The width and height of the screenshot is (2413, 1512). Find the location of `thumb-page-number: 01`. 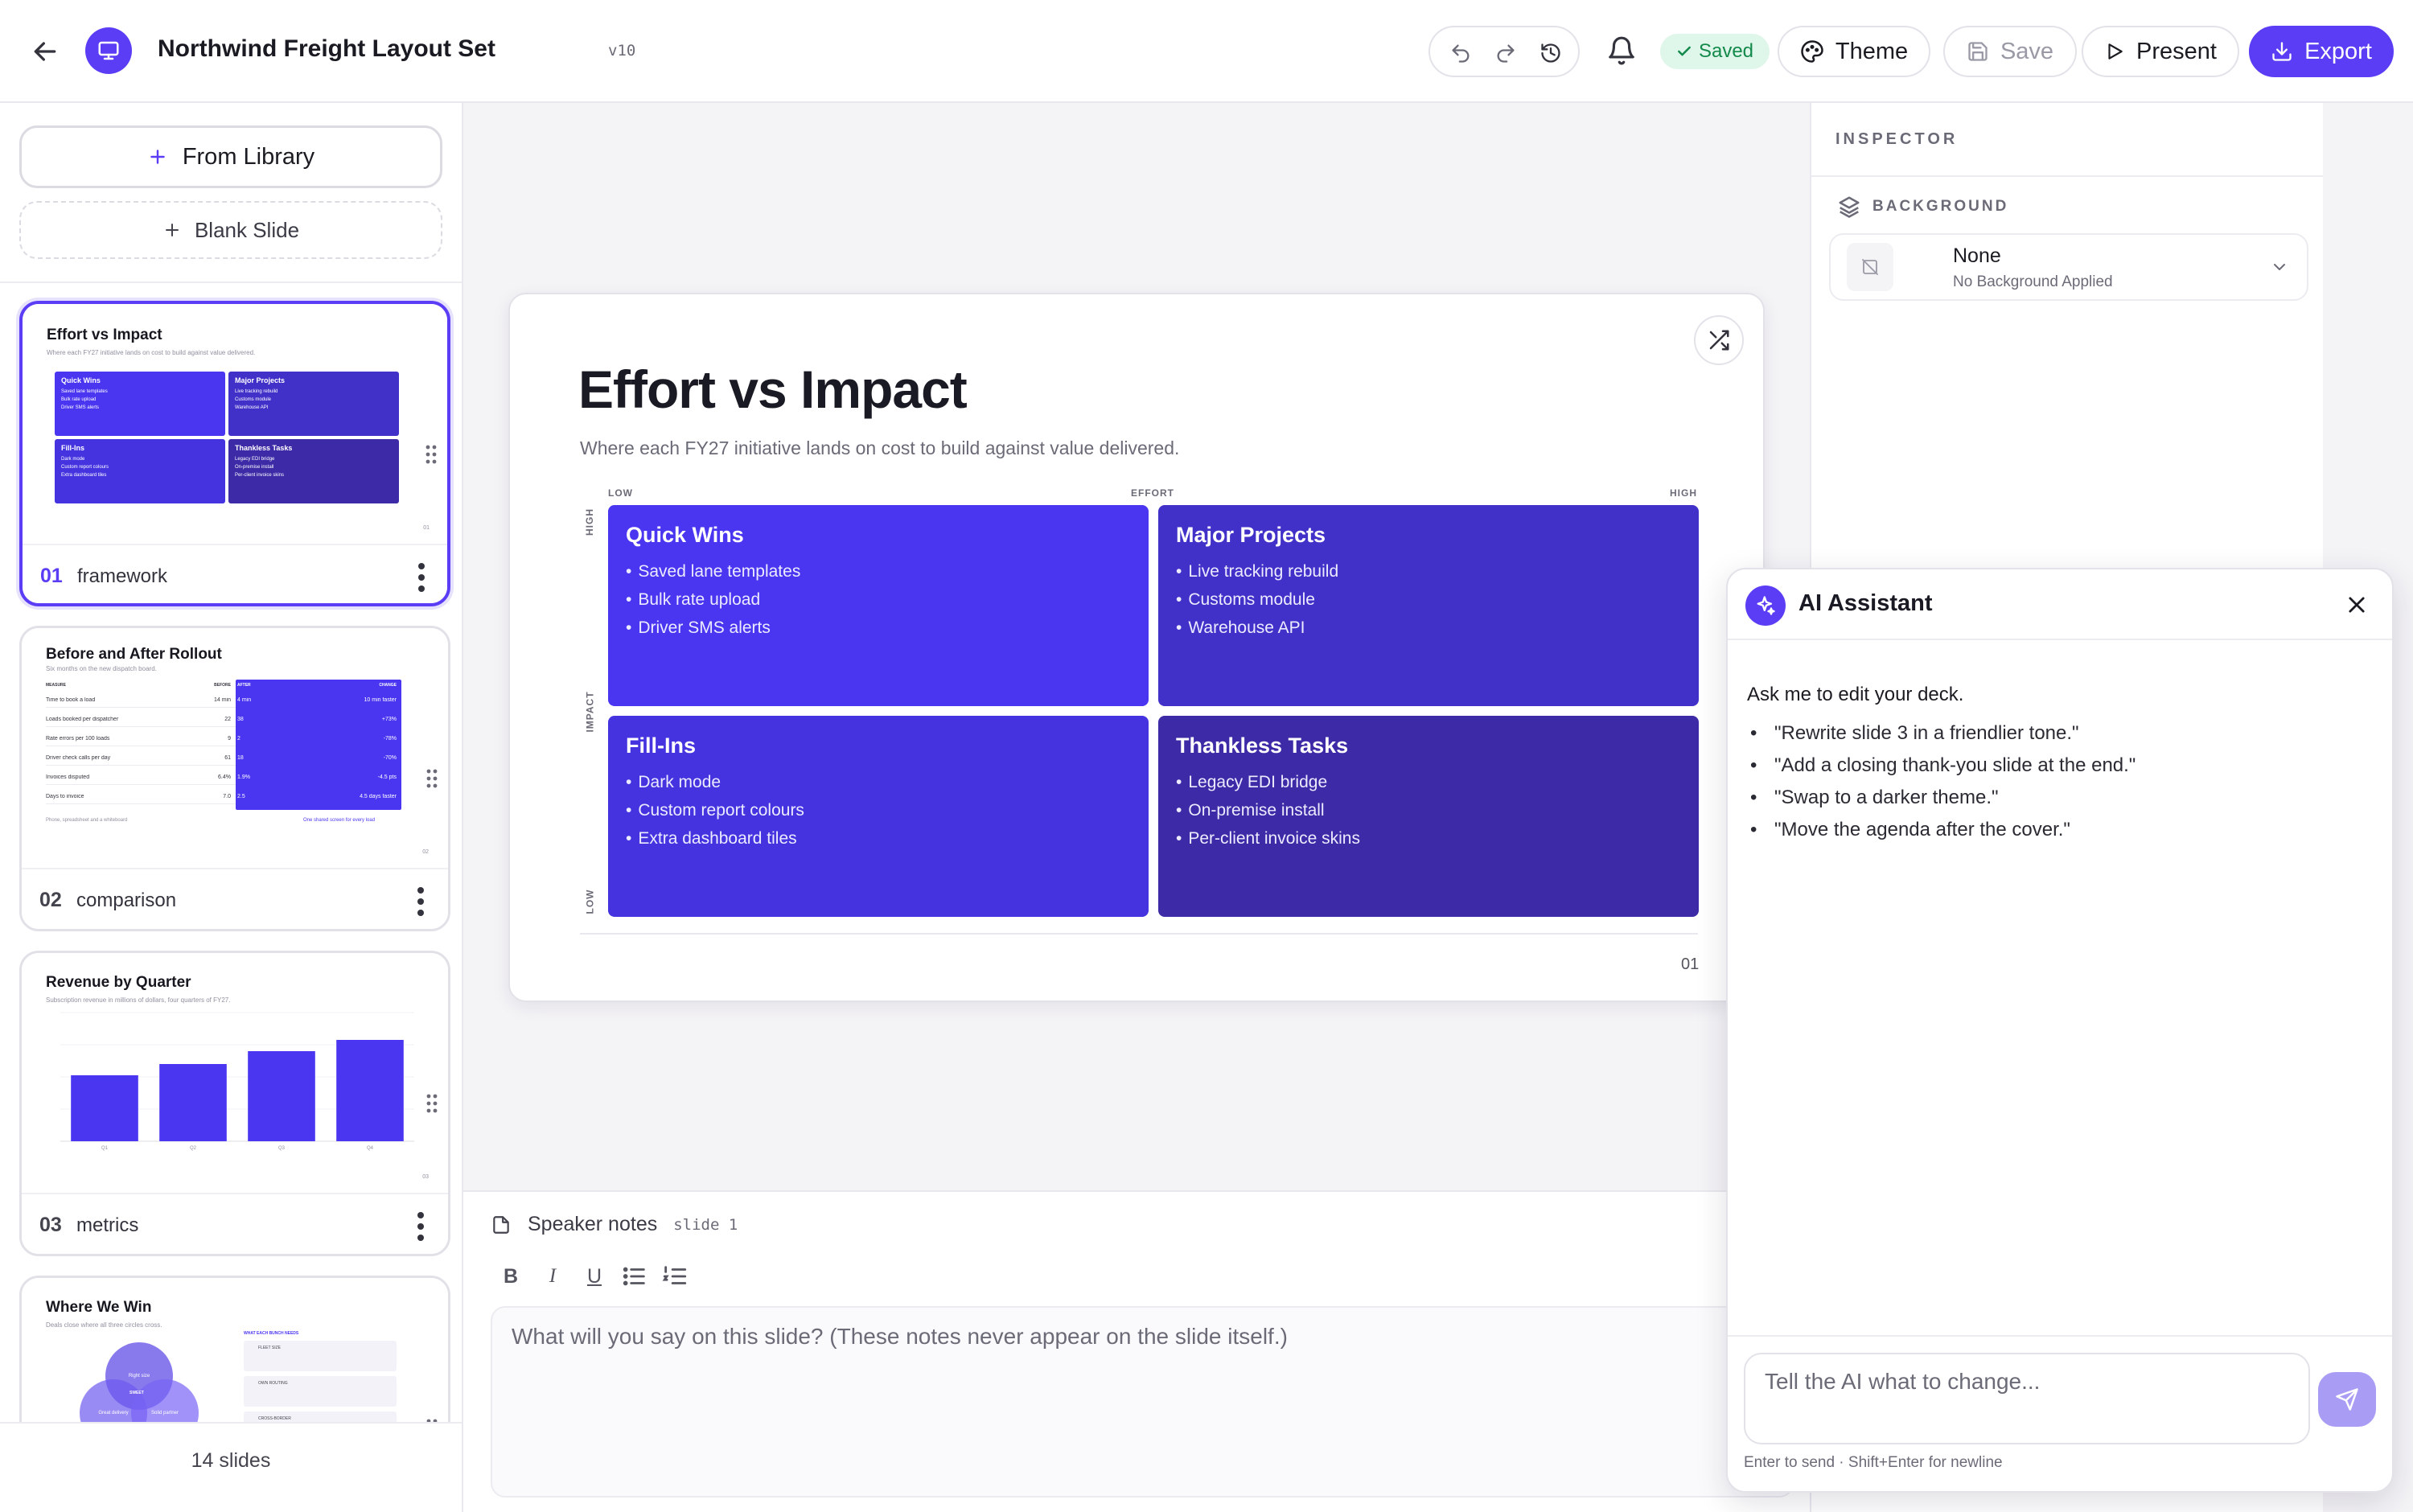

thumb-page-number: 01 is located at coordinates (426, 528).